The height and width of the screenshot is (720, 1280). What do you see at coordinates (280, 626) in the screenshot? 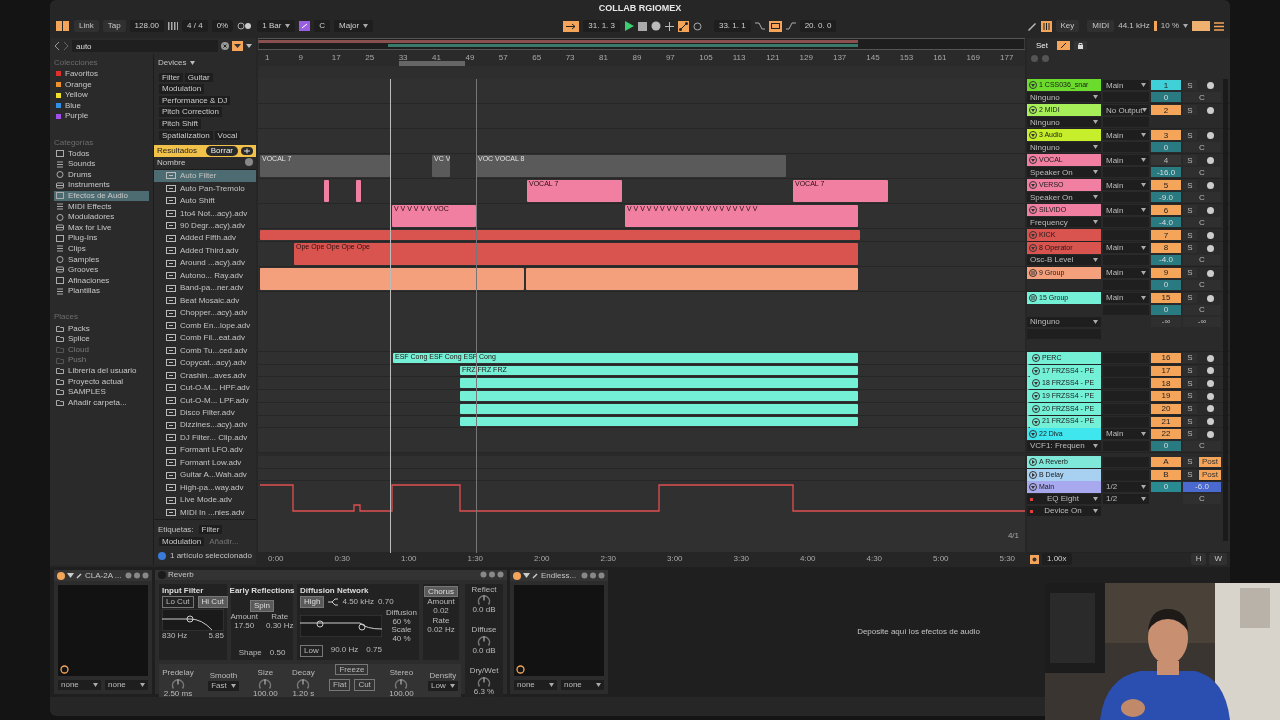
I see `parameter-value: 0.30 Hz` at bounding box center [280, 626].